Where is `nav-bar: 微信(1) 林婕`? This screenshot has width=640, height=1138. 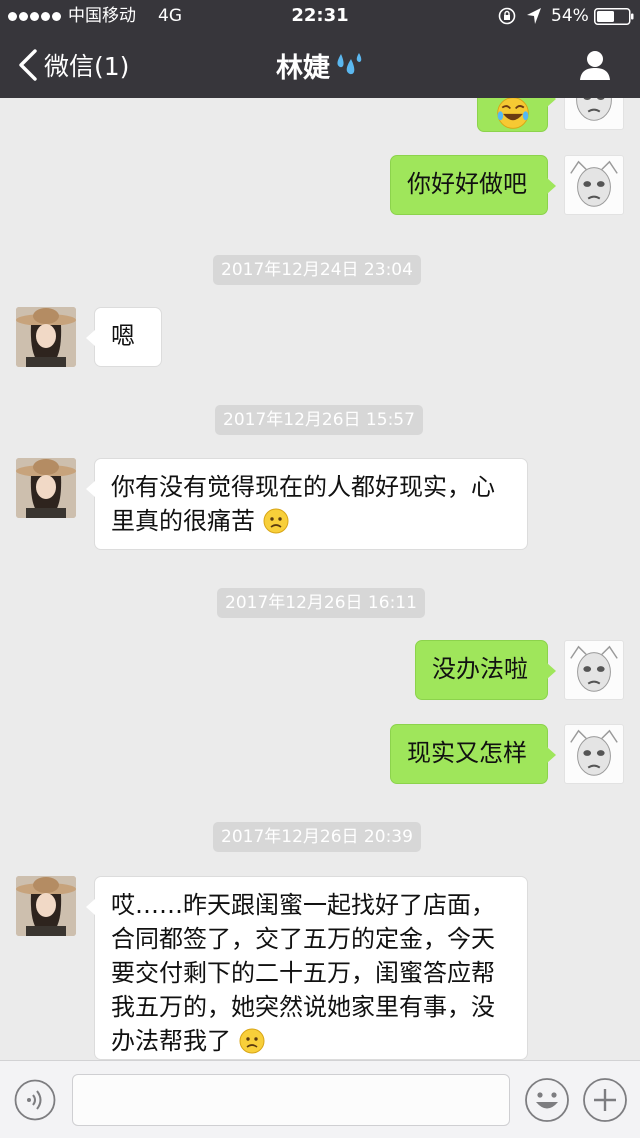 nav-bar: 微信(1) 林婕 is located at coordinates (320, 65).